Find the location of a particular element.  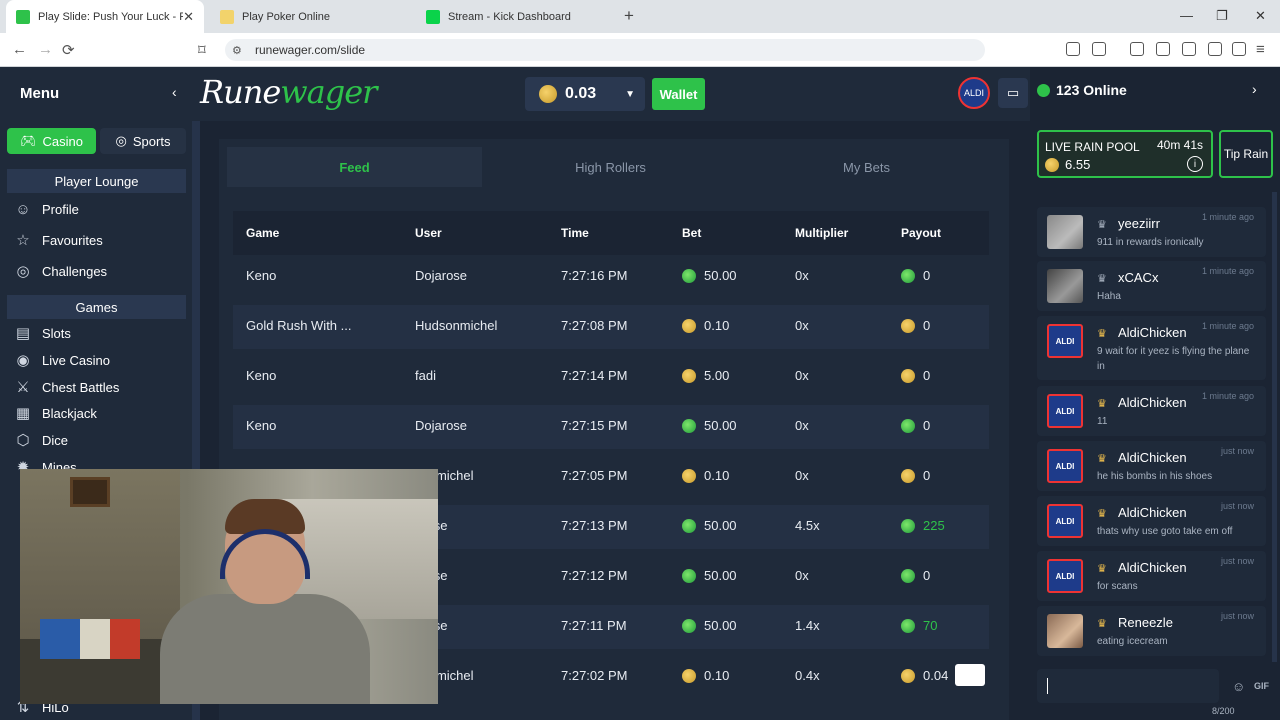

chevron-right-icon: › is located at coordinates (1254, 89).